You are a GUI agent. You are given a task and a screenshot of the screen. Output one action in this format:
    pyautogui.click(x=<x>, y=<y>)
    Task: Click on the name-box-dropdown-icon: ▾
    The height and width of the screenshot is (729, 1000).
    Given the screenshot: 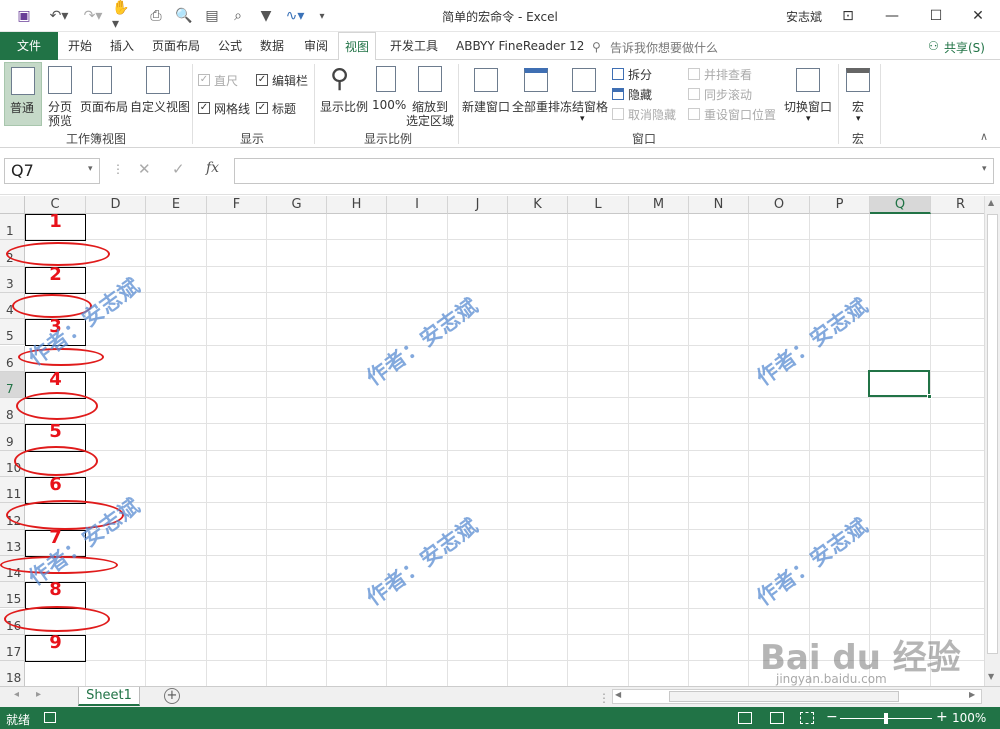 What is the action you would take?
    pyautogui.click(x=90, y=169)
    